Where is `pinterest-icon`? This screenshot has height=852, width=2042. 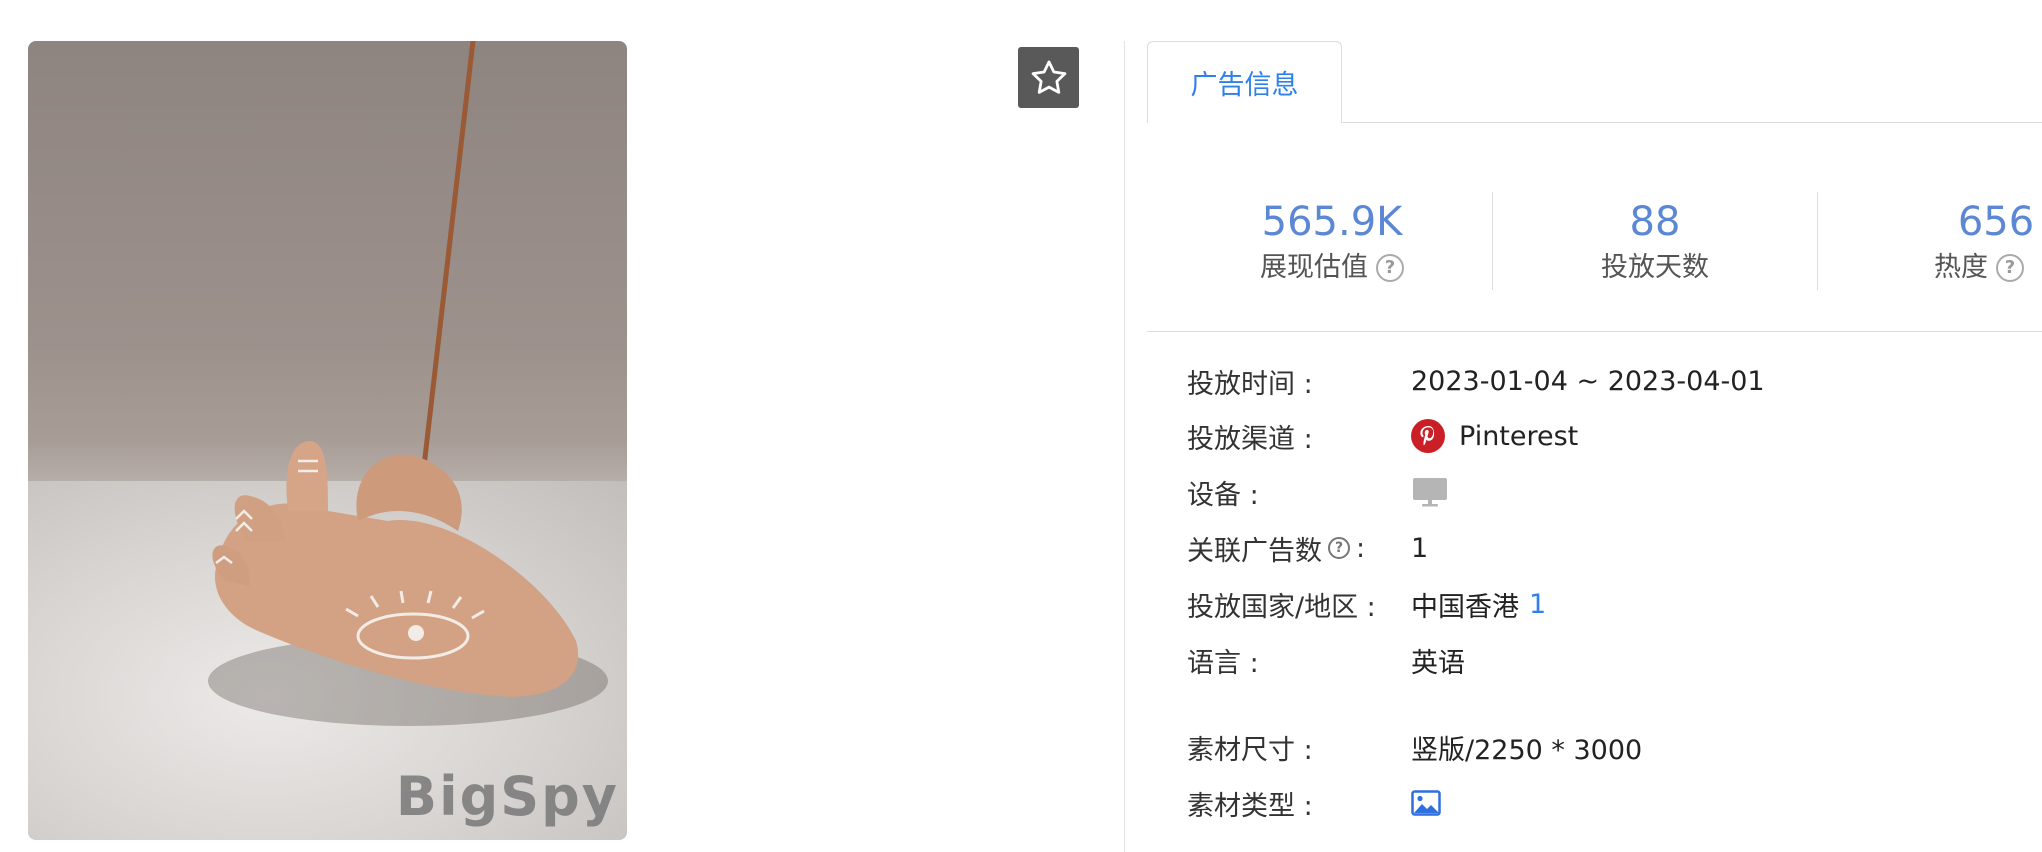 pinterest-icon is located at coordinates (1428, 436).